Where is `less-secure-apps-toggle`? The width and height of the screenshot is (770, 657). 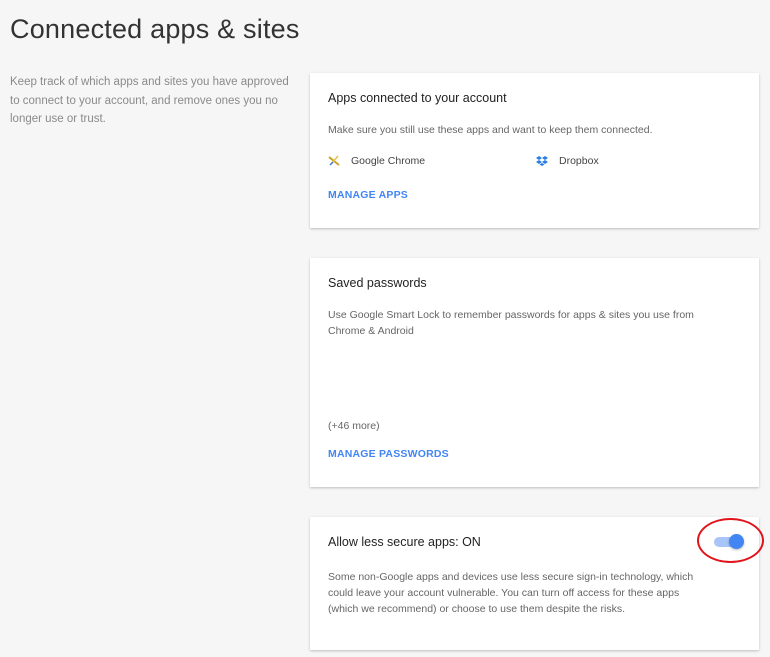 less-secure-apps-toggle is located at coordinates (729, 541).